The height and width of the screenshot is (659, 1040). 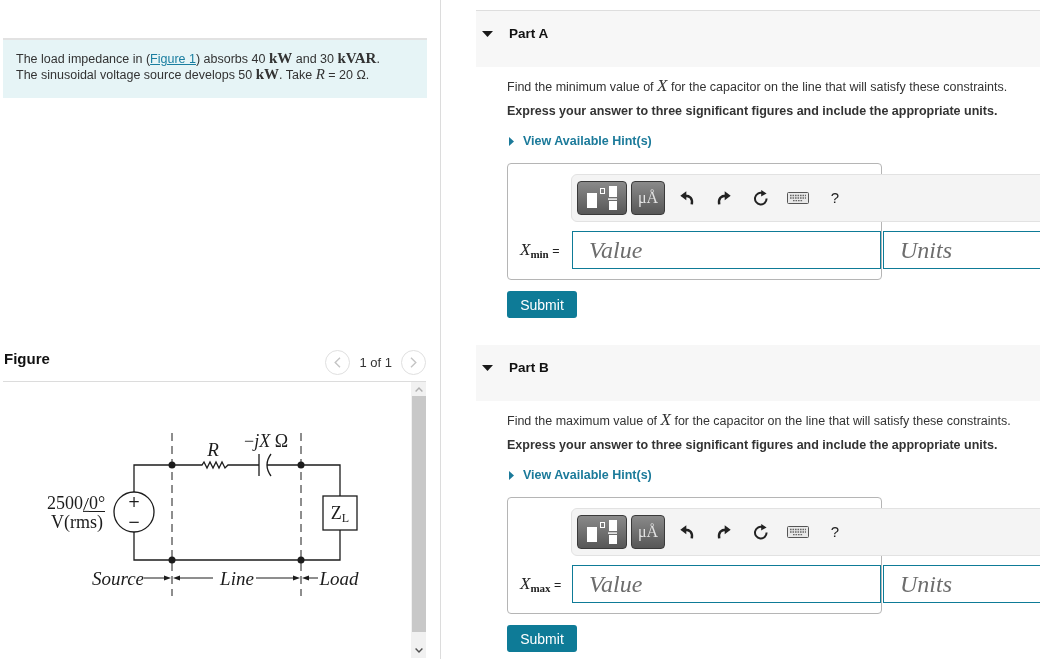 I want to click on source-voltage: 2500, so click(x=65, y=503).